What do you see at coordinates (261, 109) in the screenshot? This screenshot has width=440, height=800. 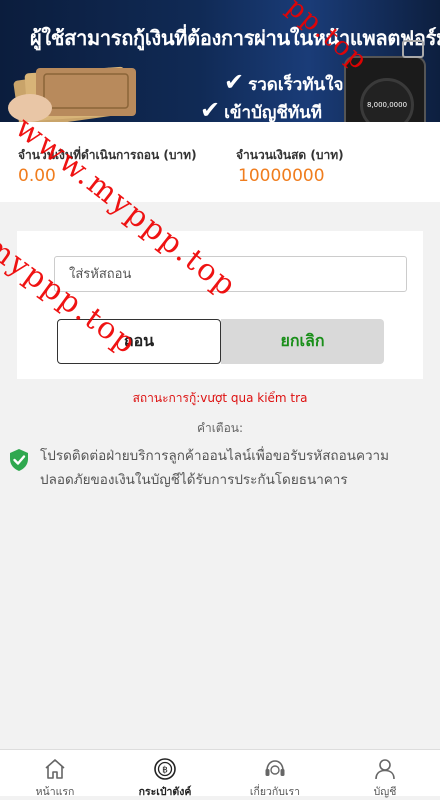 I see `banner-check-account: ✔ เข้าบัญชีทันที` at bounding box center [261, 109].